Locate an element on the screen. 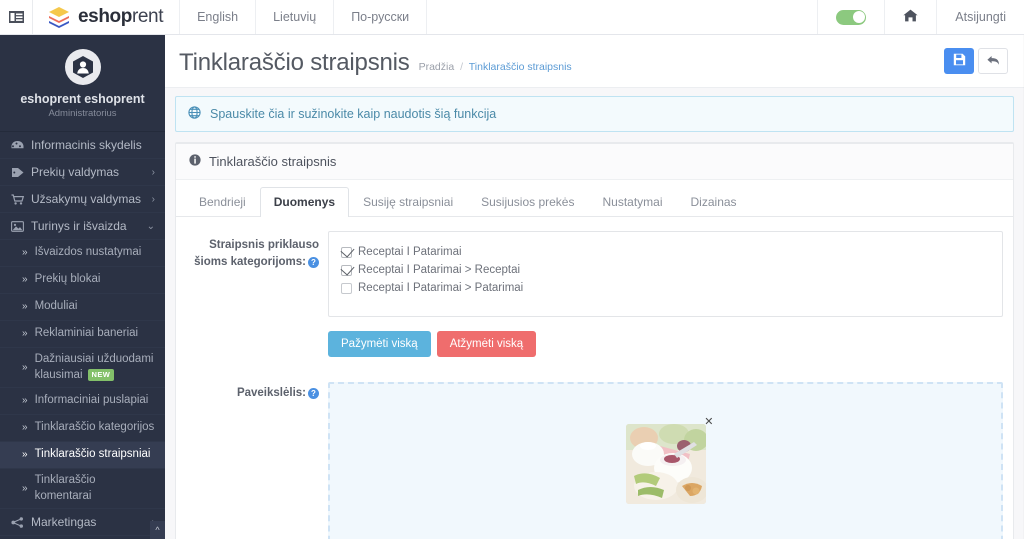  breadcrumb-current: Tinklaraščio straipsnis is located at coordinates (520, 67).